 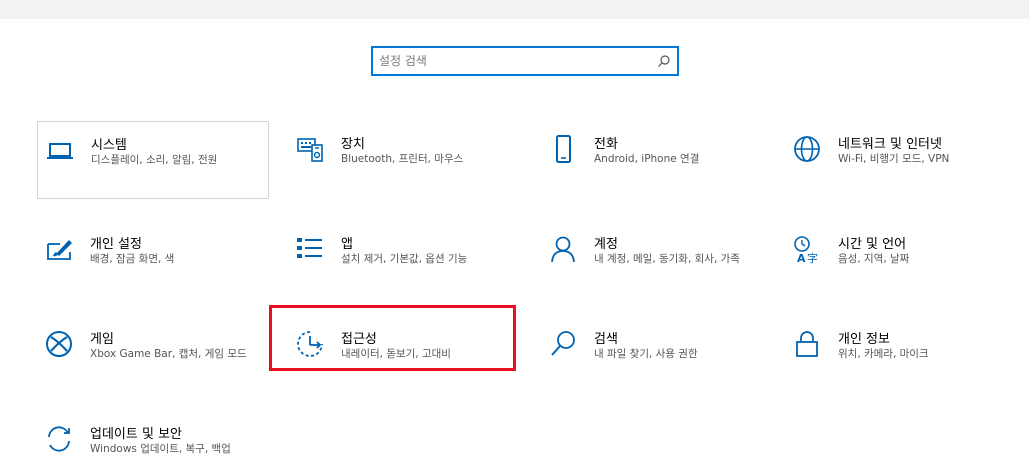 I want to click on tile-desc: 내 계정, 메일, 동기화, 회사, 가족, so click(x=667, y=259).